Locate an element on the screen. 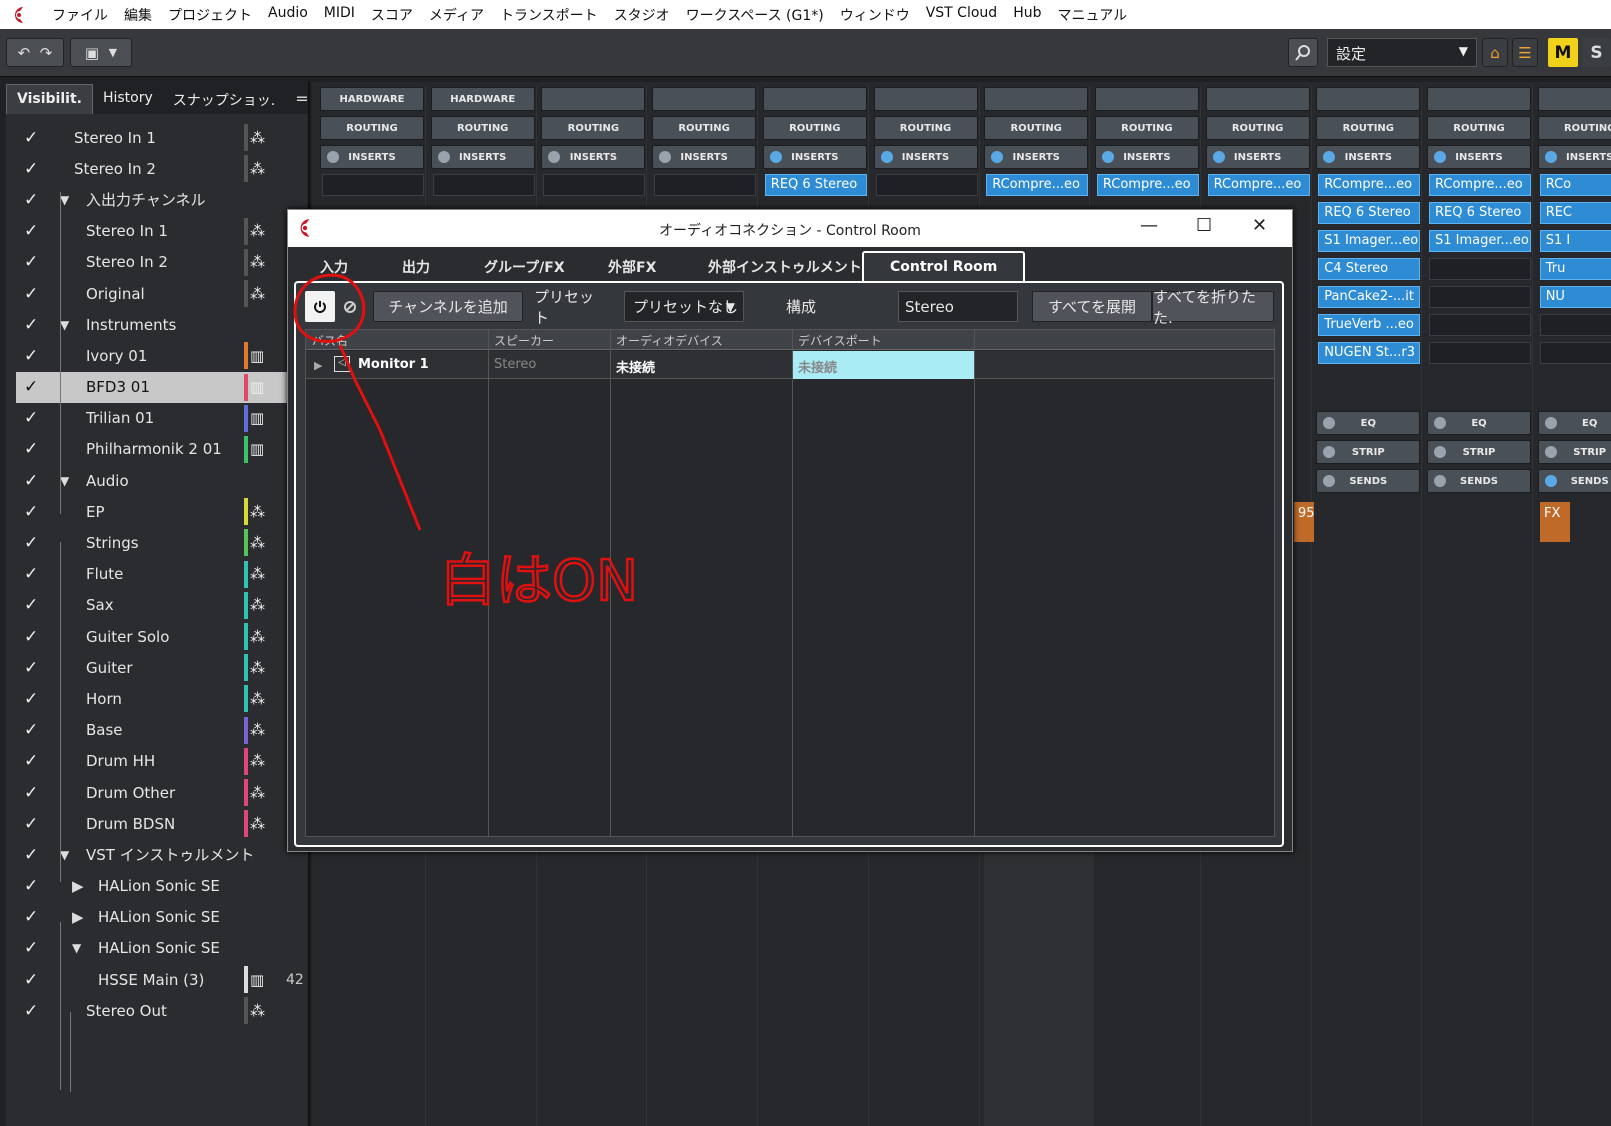  eq-button: EQ is located at coordinates (1479, 423).